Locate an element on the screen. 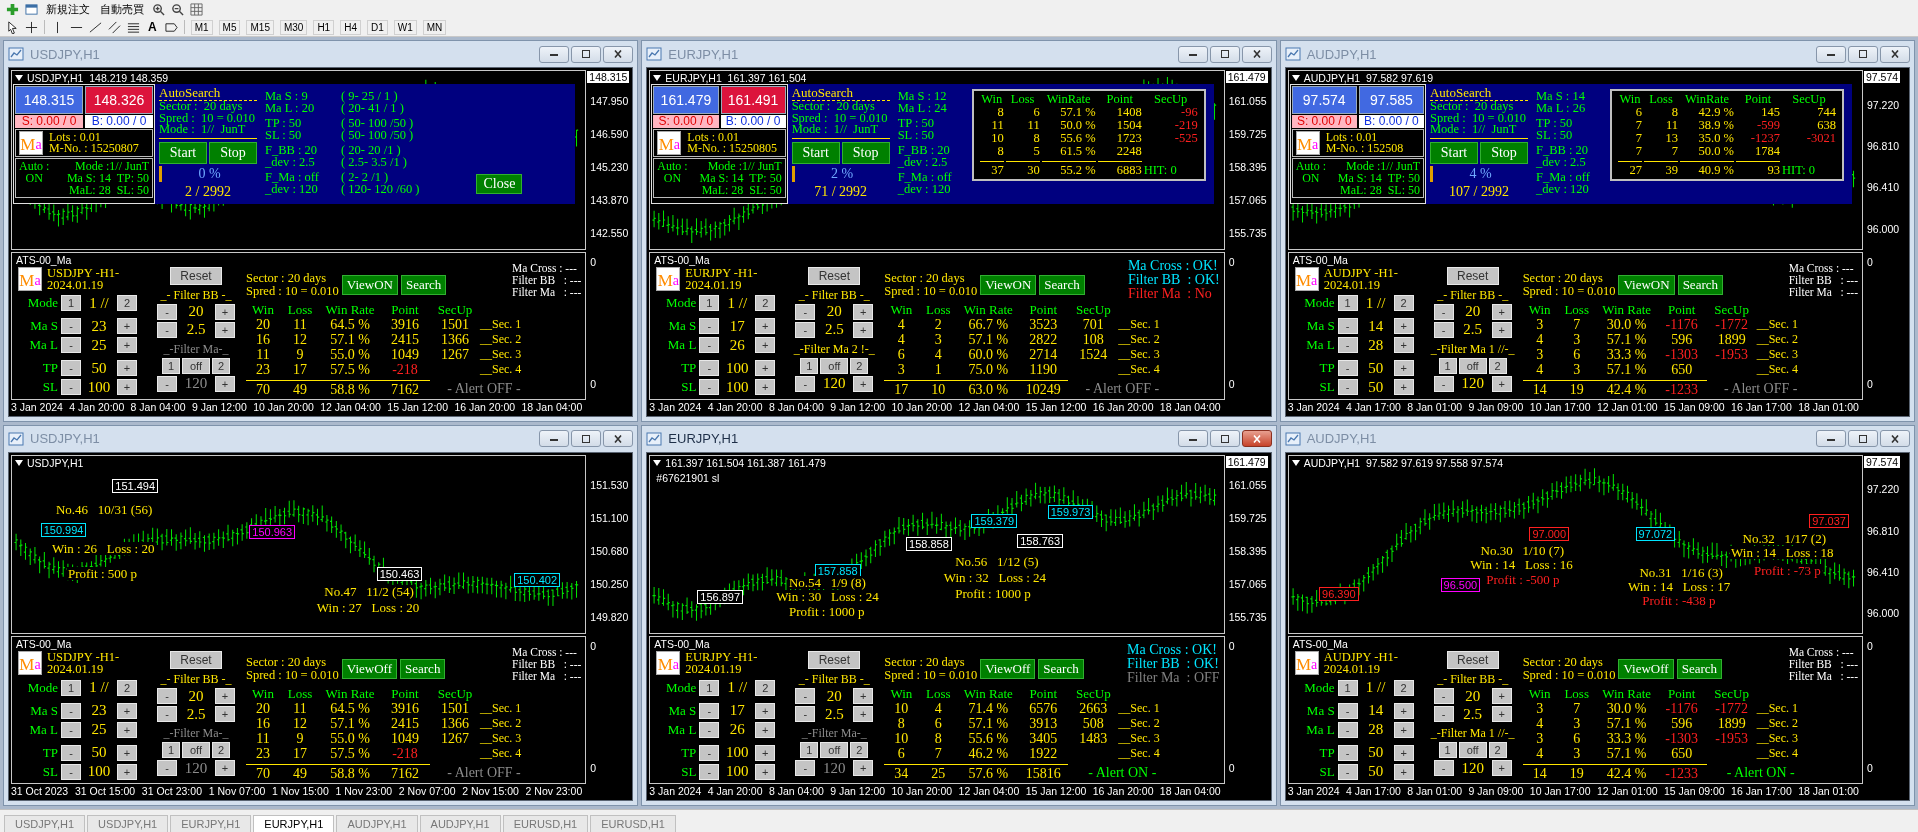 The height and width of the screenshot is (832, 1918). stop-button: Stop is located at coordinates (865, 152).